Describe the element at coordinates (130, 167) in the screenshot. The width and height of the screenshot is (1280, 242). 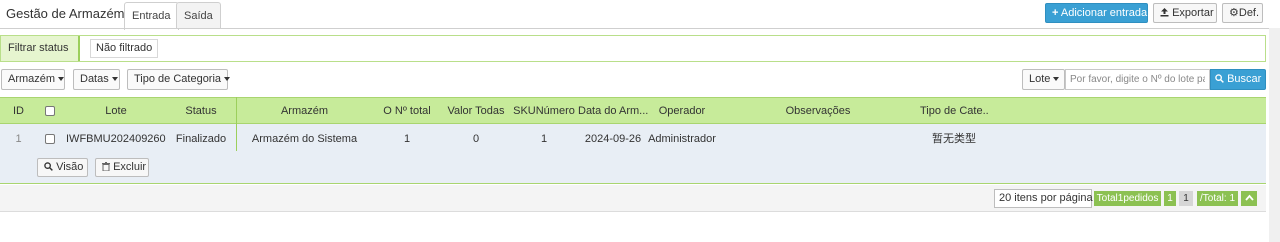
I see `delete-button-label: Excluir` at that location.